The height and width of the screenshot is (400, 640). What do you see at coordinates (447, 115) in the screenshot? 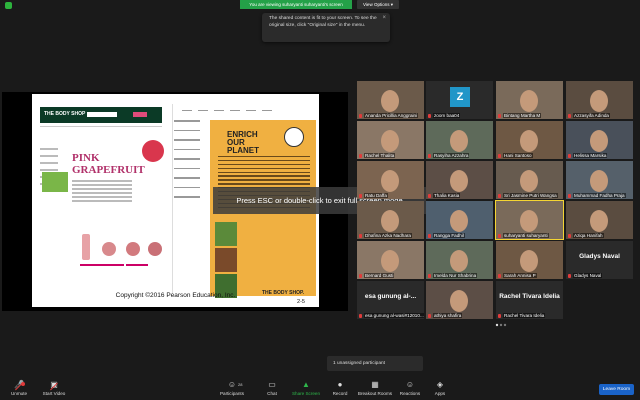
I see `participant-name: zoom baa04` at bounding box center [447, 115].